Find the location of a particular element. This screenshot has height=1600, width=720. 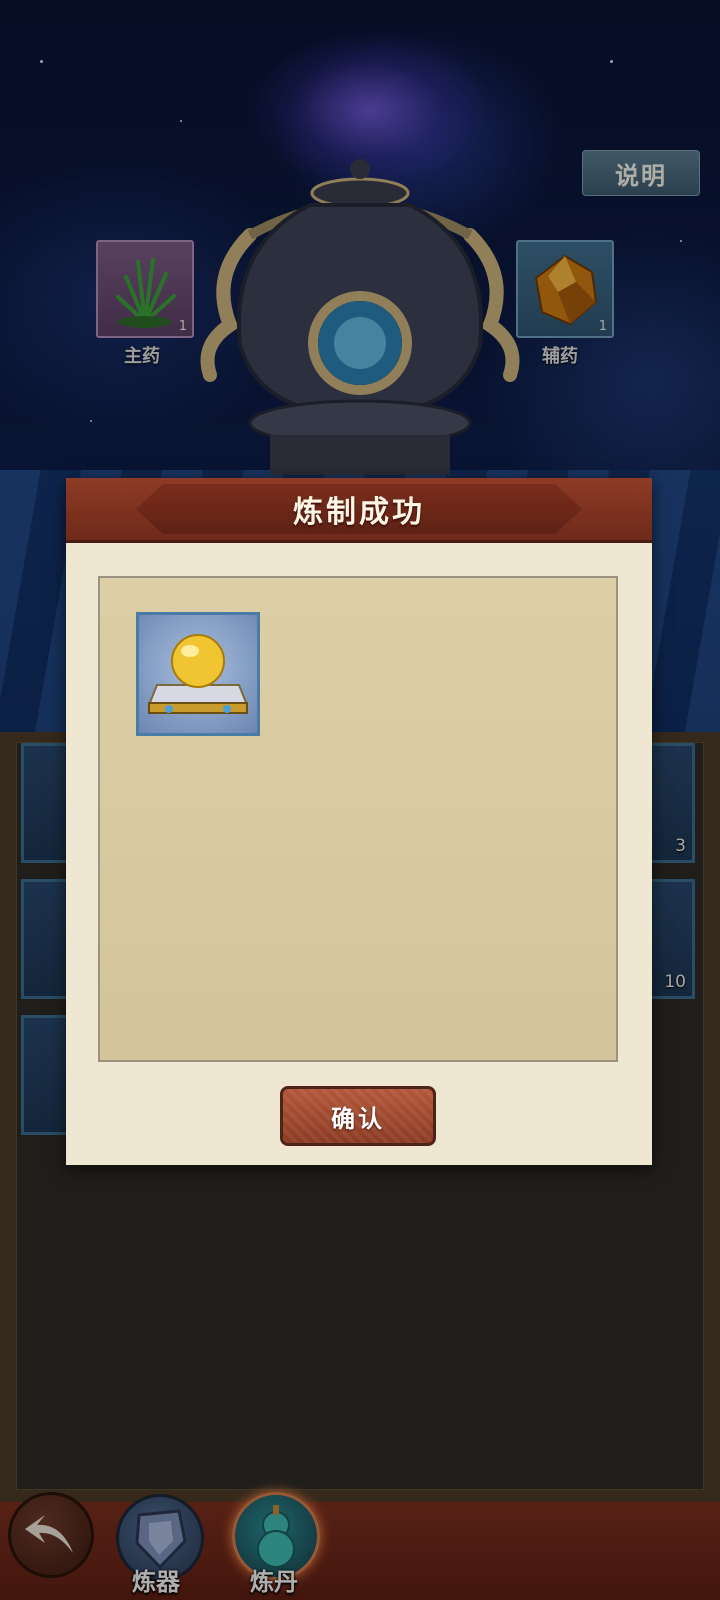

reward-item is located at coordinates (198, 674).